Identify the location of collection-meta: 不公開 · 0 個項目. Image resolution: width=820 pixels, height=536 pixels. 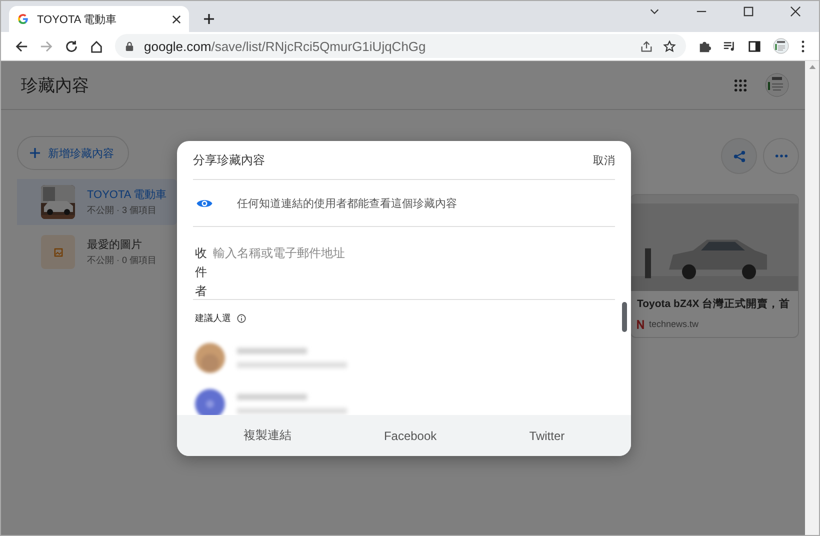
(122, 260).